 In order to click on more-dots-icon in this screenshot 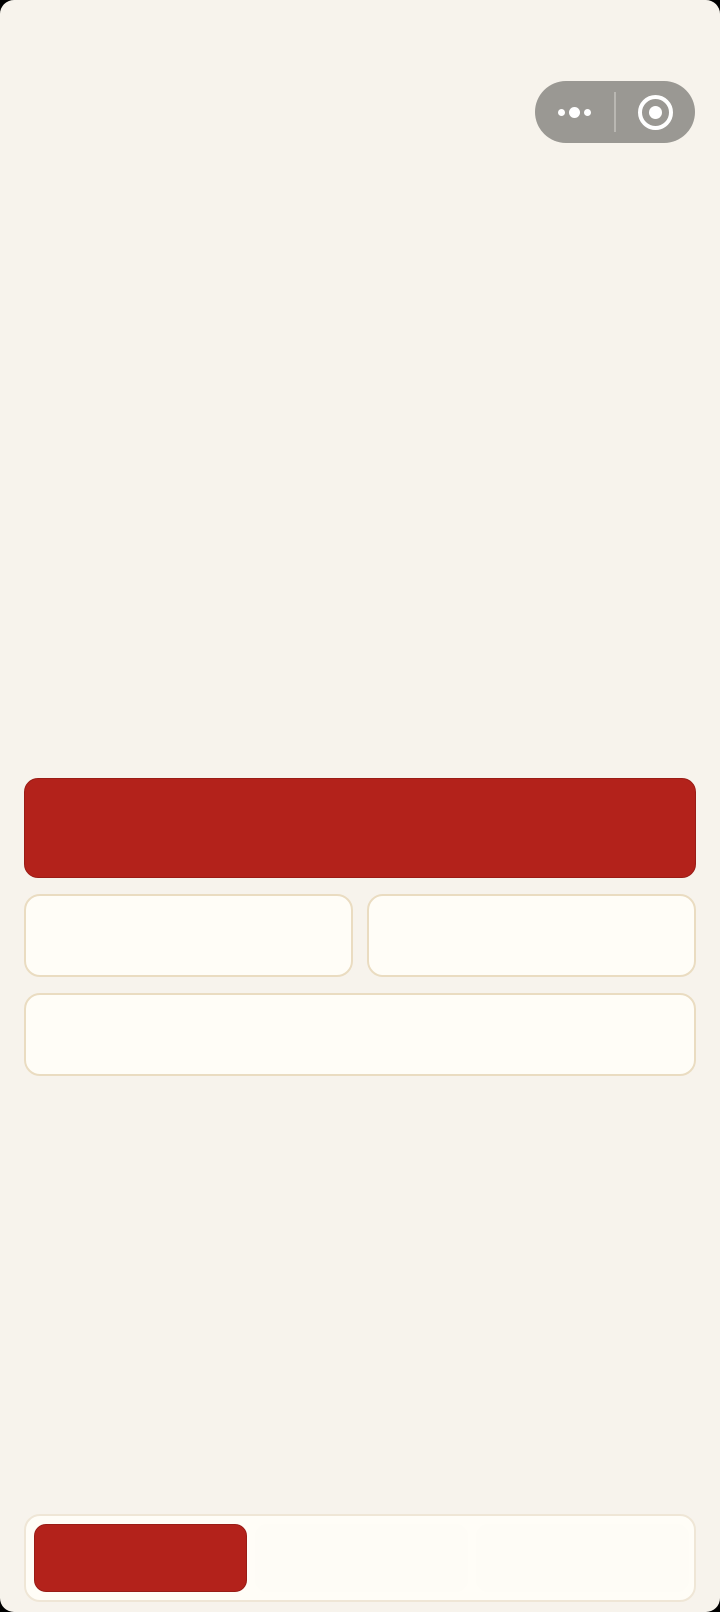, I will do `click(574, 112)`.